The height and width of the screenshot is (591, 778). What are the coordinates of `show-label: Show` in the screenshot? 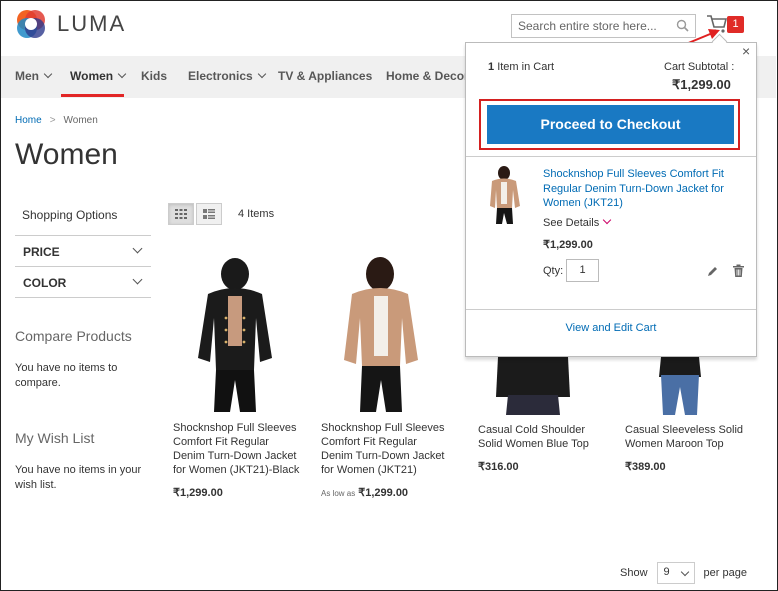 It's located at (634, 573).